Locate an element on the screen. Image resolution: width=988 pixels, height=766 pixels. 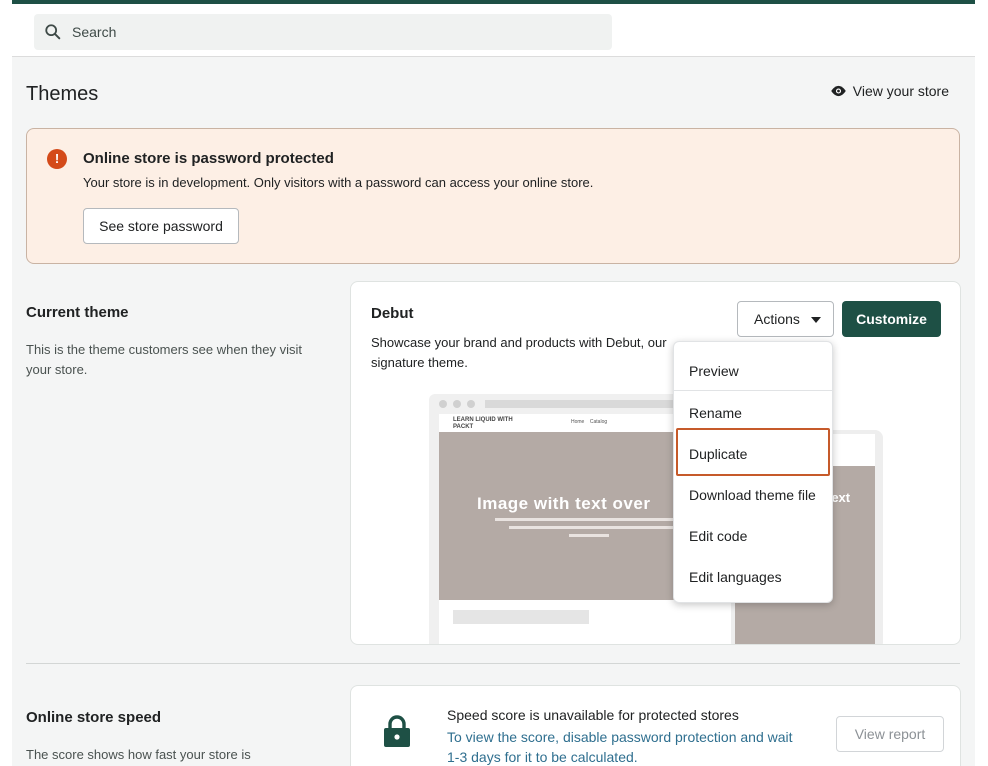
search-placeholder: Search is located at coordinates (94, 32).